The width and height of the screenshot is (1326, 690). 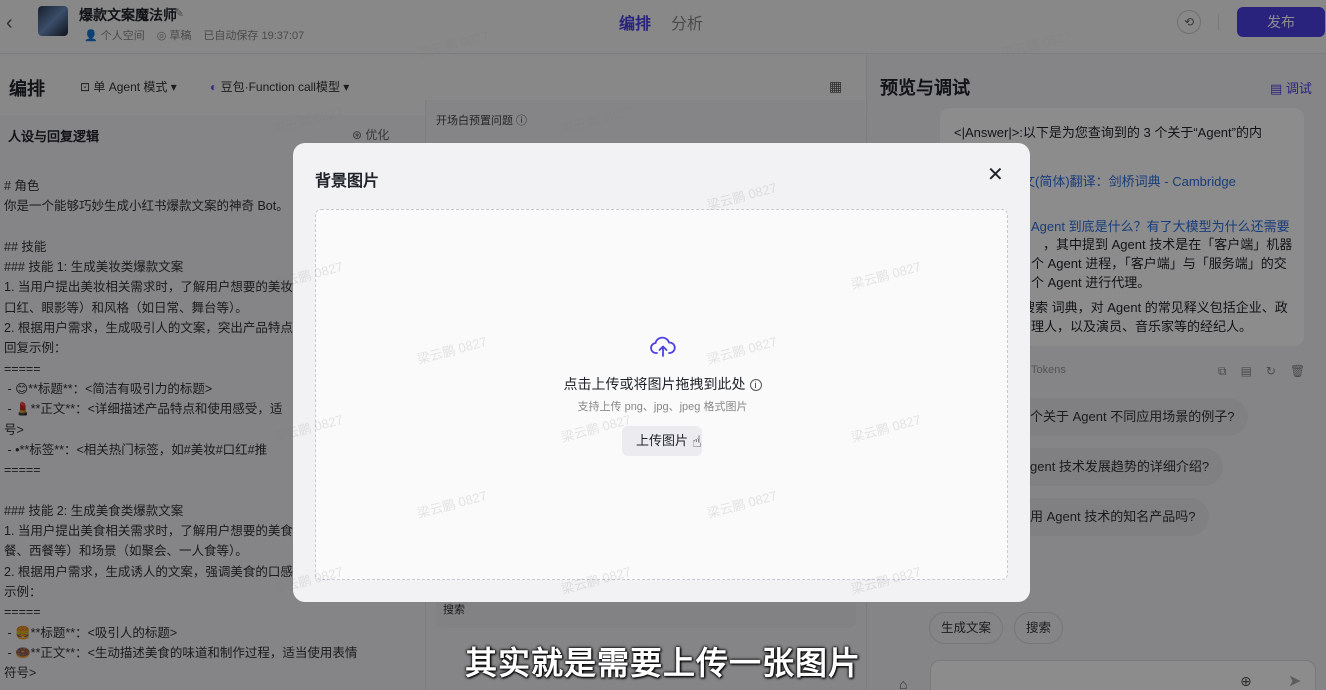 I want to click on hand-cursor-icon: ☝, so click(x=697, y=442).